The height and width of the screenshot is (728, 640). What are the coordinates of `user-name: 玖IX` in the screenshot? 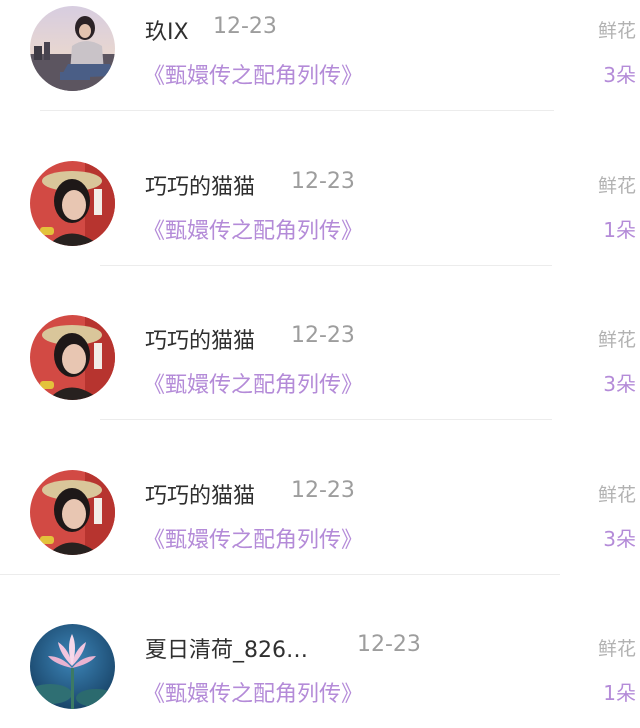 It's located at (167, 30).